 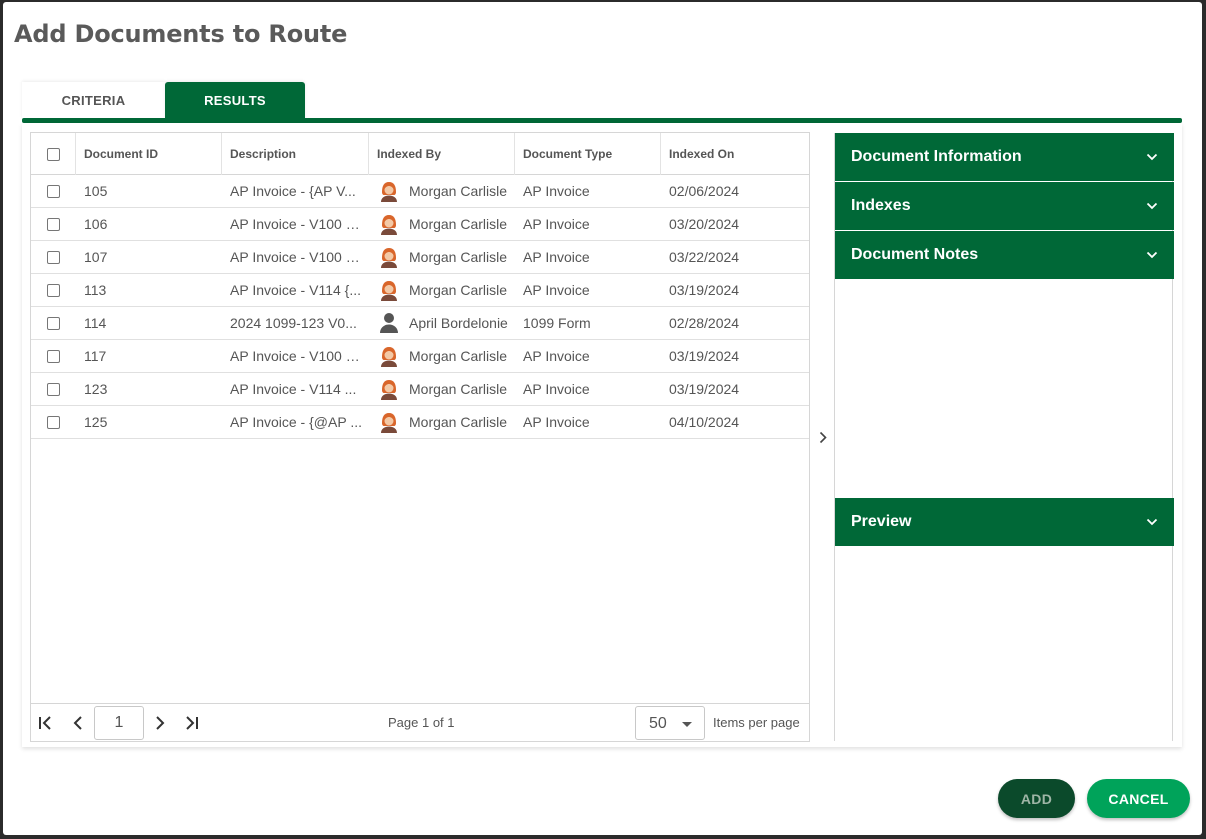 What do you see at coordinates (881, 521) in the screenshot?
I see `accordion-label: Preview` at bounding box center [881, 521].